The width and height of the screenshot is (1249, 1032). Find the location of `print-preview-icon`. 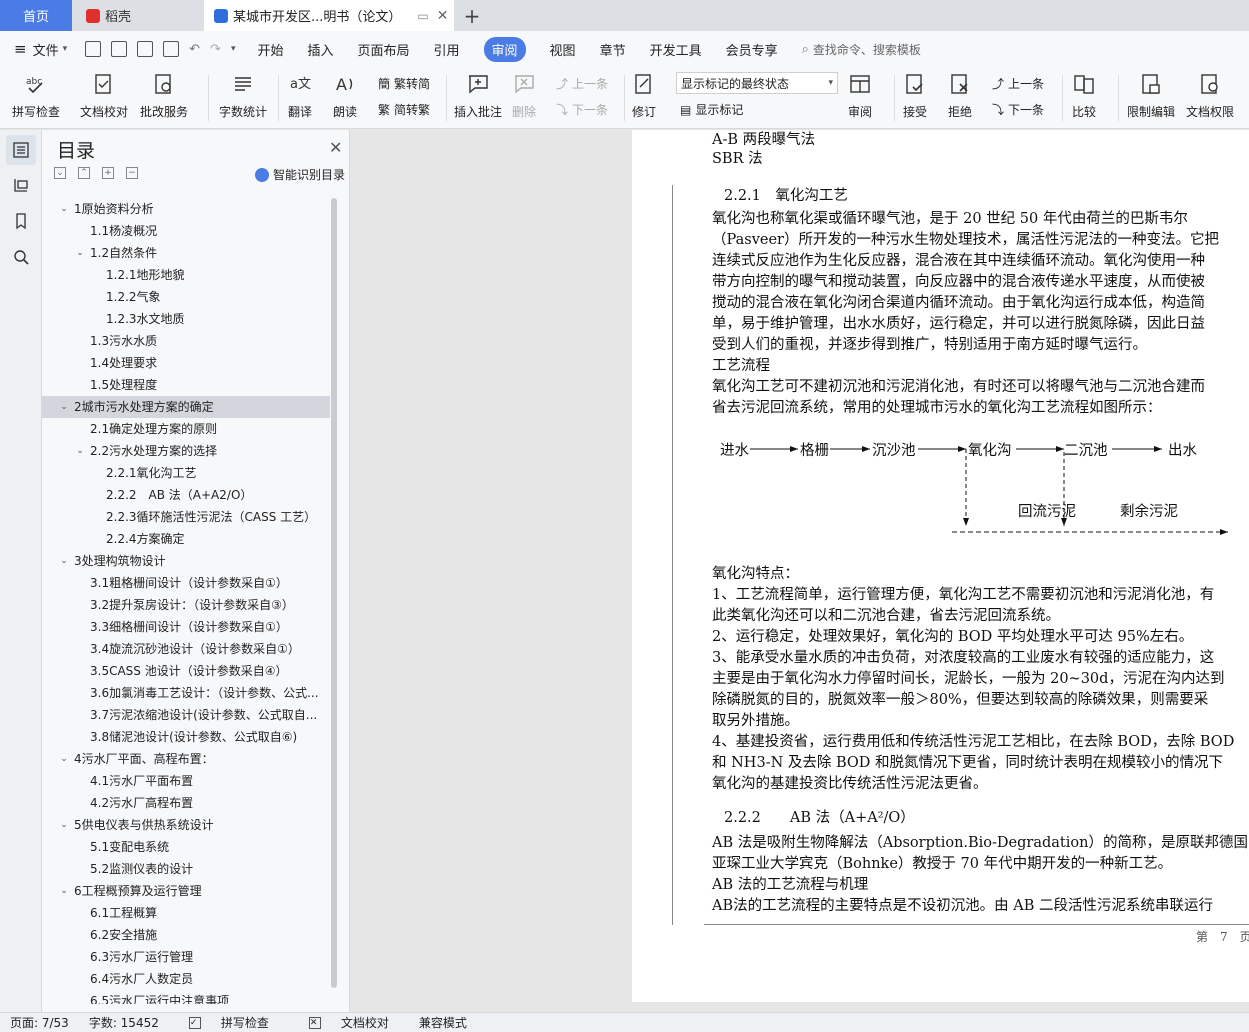

print-preview-icon is located at coordinates (171, 49).